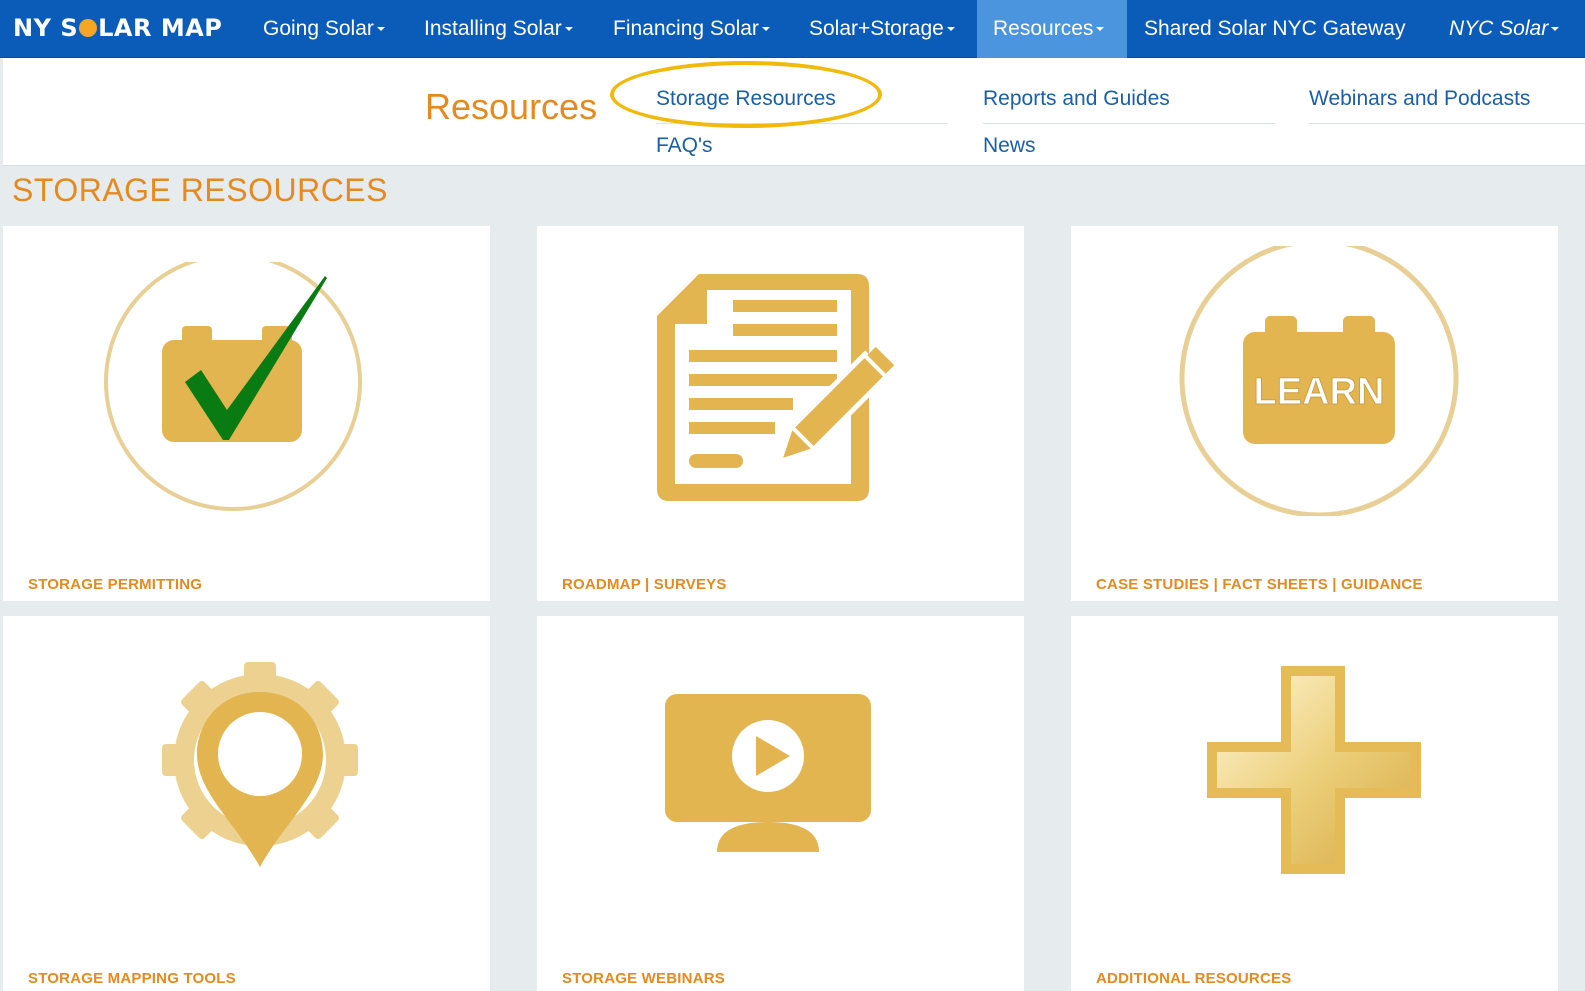  Describe the element at coordinates (1194, 978) in the screenshot. I see `card-label: ADDITIONAL RESOURCES` at that location.